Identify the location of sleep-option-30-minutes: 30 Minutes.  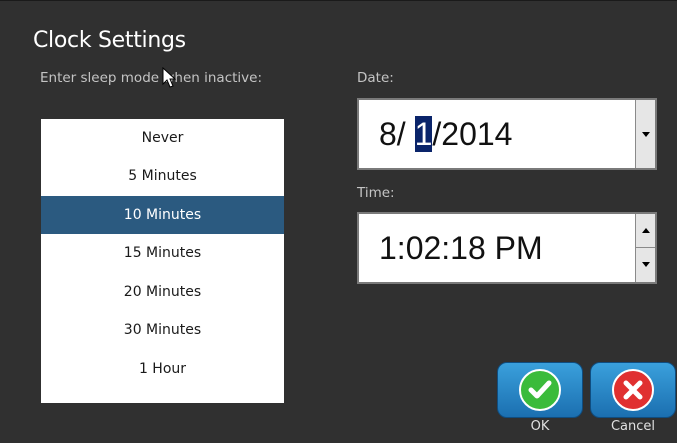
(162, 330).